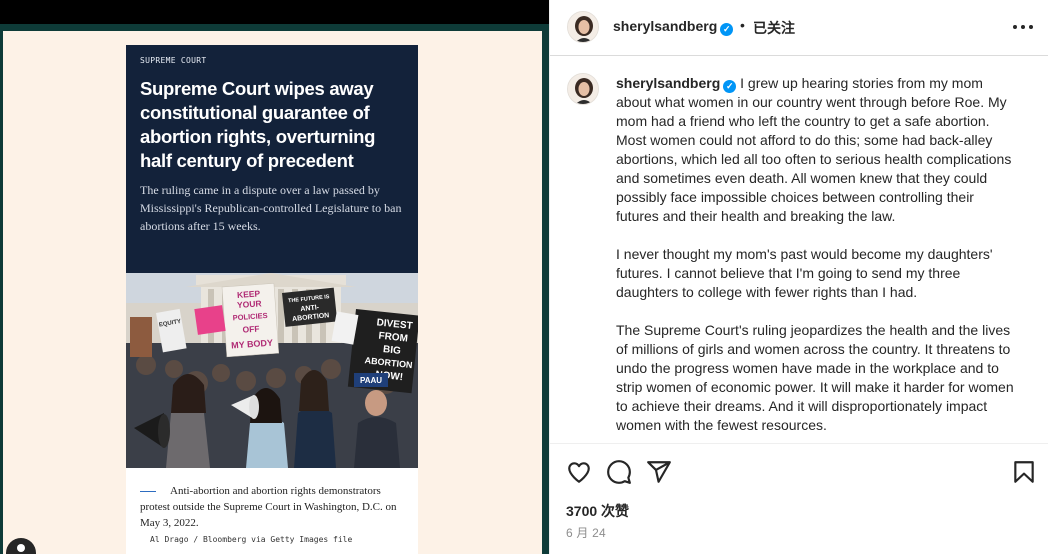 The width and height of the screenshot is (1048, 554). Describe the element at coordinates (668, 83) in the screenshot. I see `caption-username: sherylsandberg` at that location.